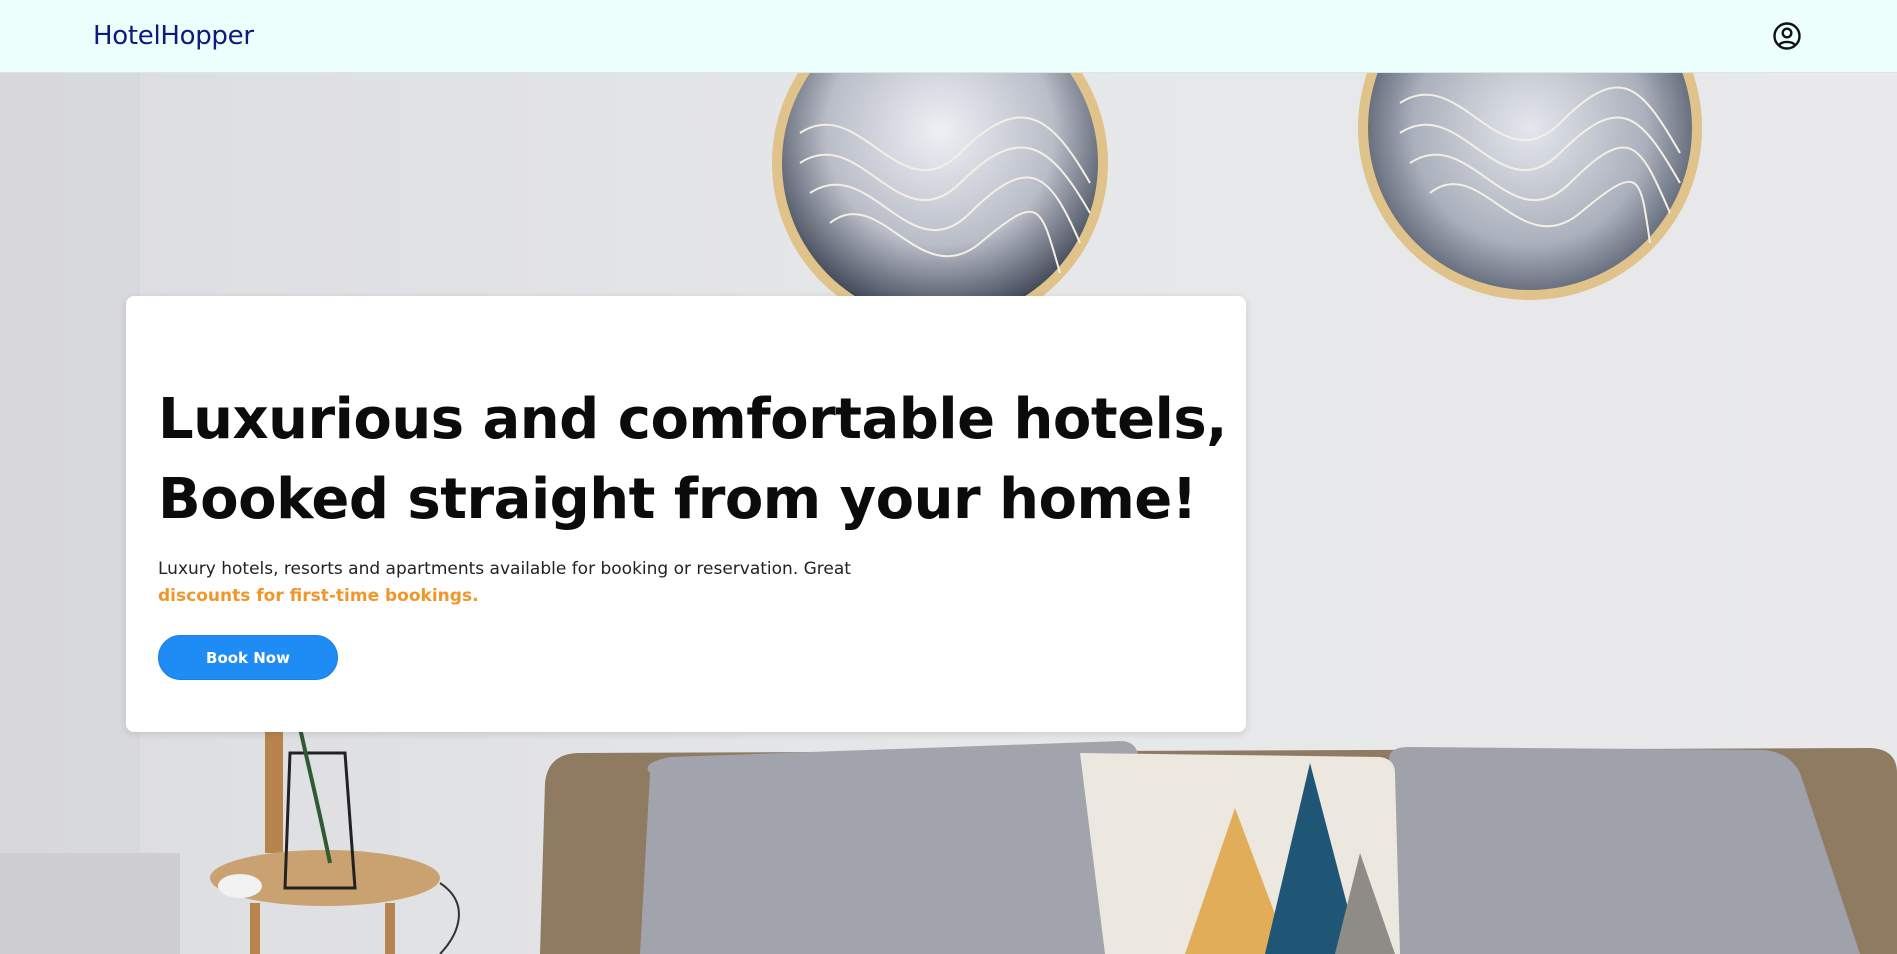 The height and width of the screenshot is (954, 1897). What do you see at coordinates (248, 657) in the screenshot?
I see `book-now-button: Book Now` at bounding box center [248, 657].